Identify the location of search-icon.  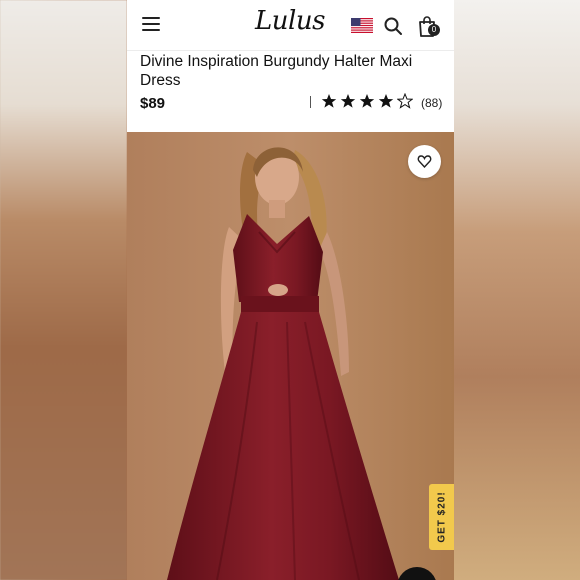
(393, 26).